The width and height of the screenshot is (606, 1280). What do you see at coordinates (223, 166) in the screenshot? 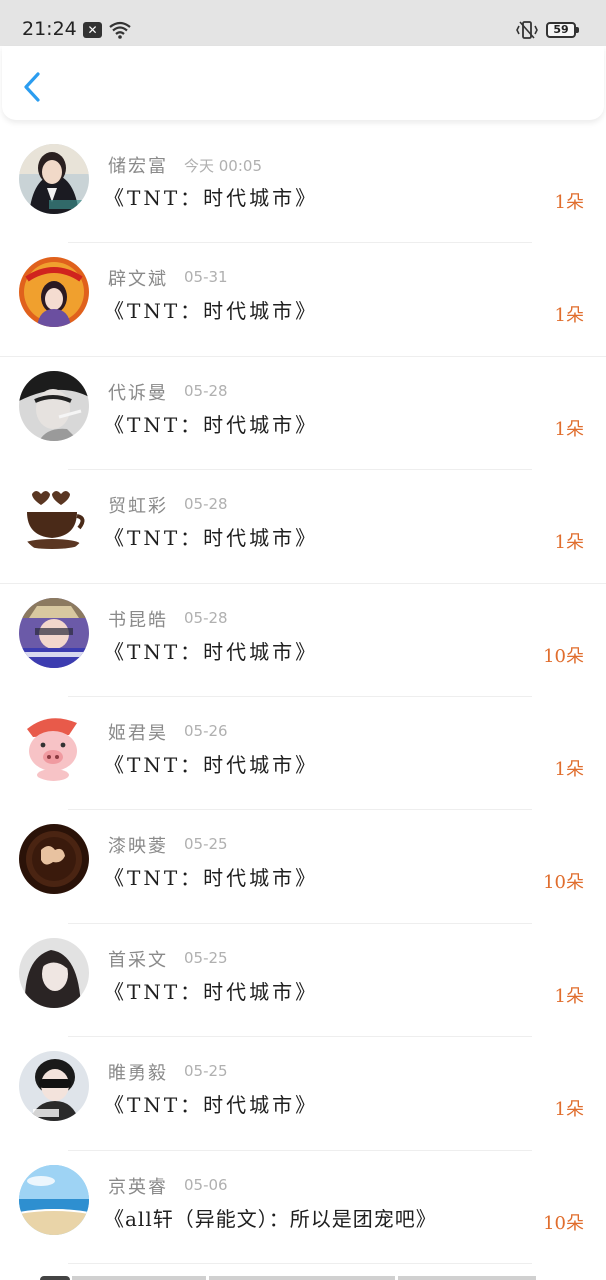
I see `send-date: 今天 00:05` at bounding box center [223, 166].